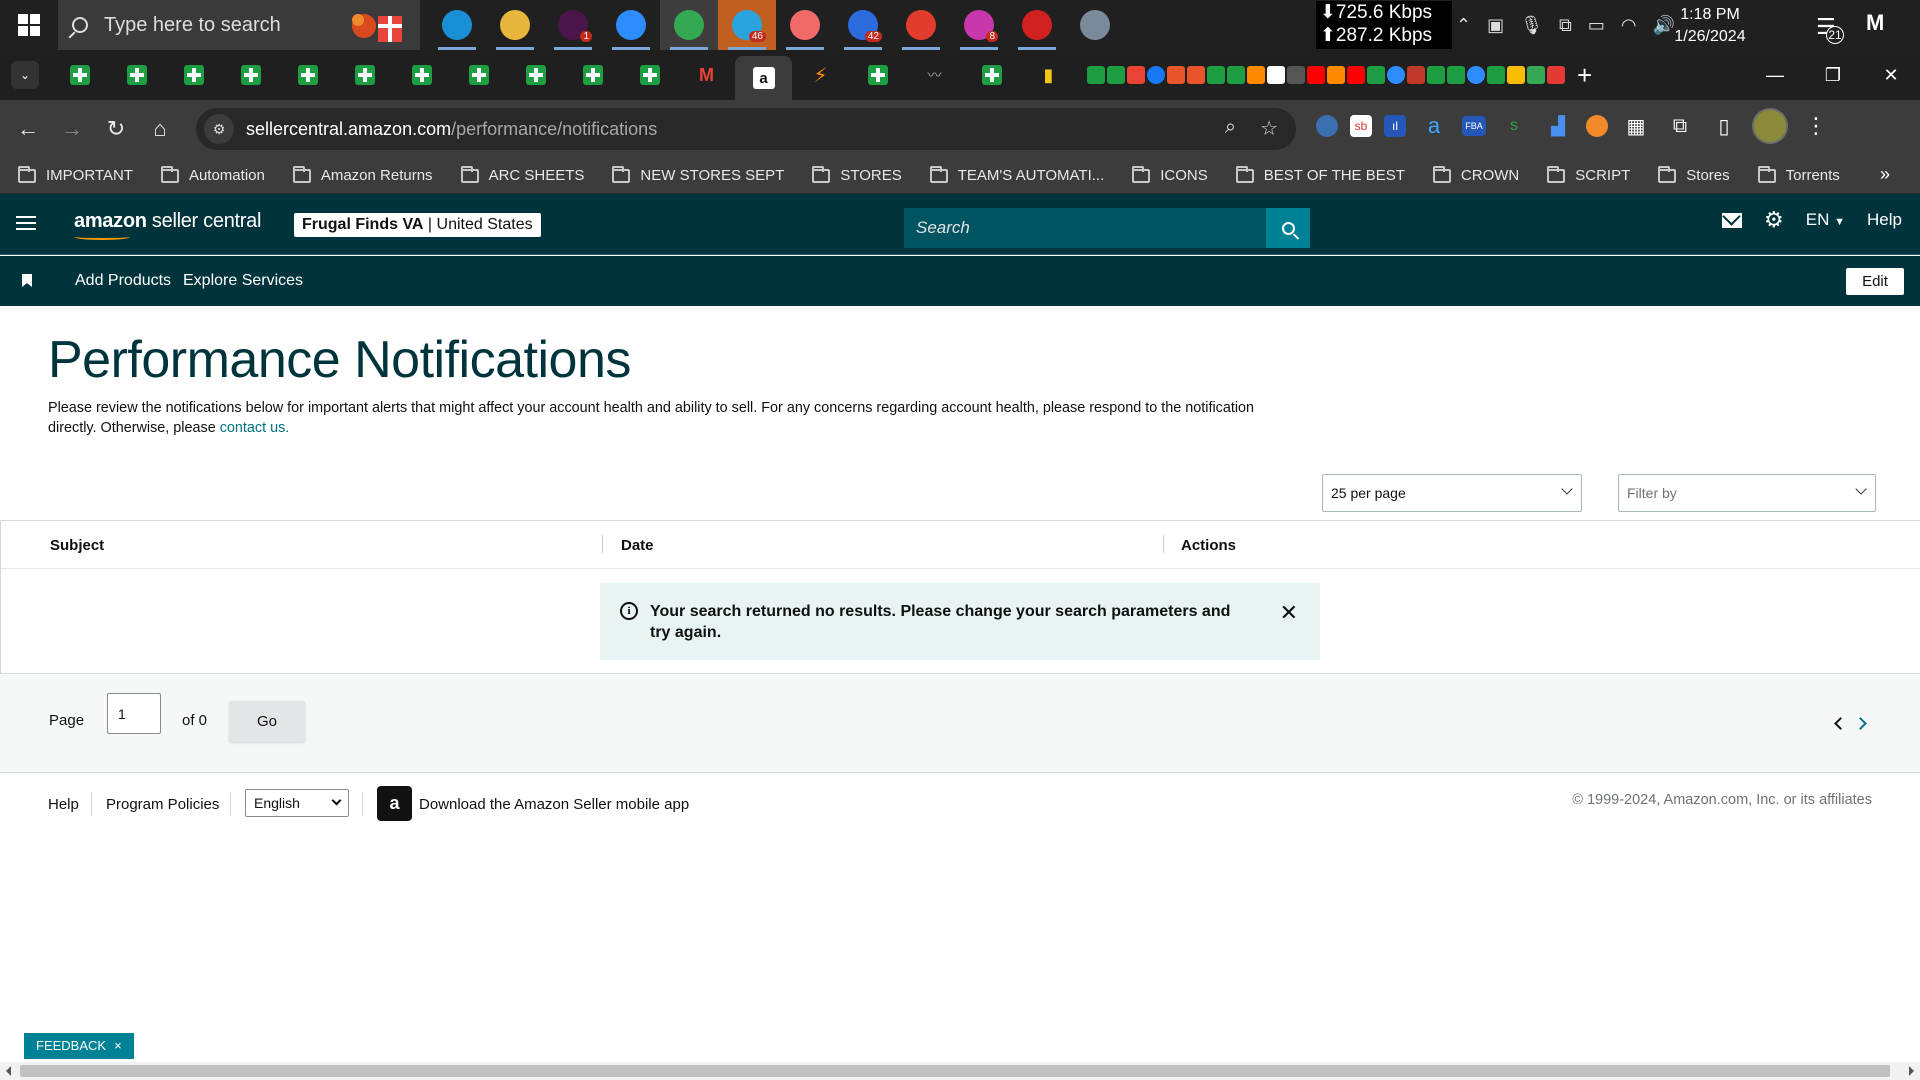 The width and height of the screenshot is (1920, 1080). Describe the element at coordinates (123, 281) in the screenshot. I see `add-products-link: Add Products` at that location.